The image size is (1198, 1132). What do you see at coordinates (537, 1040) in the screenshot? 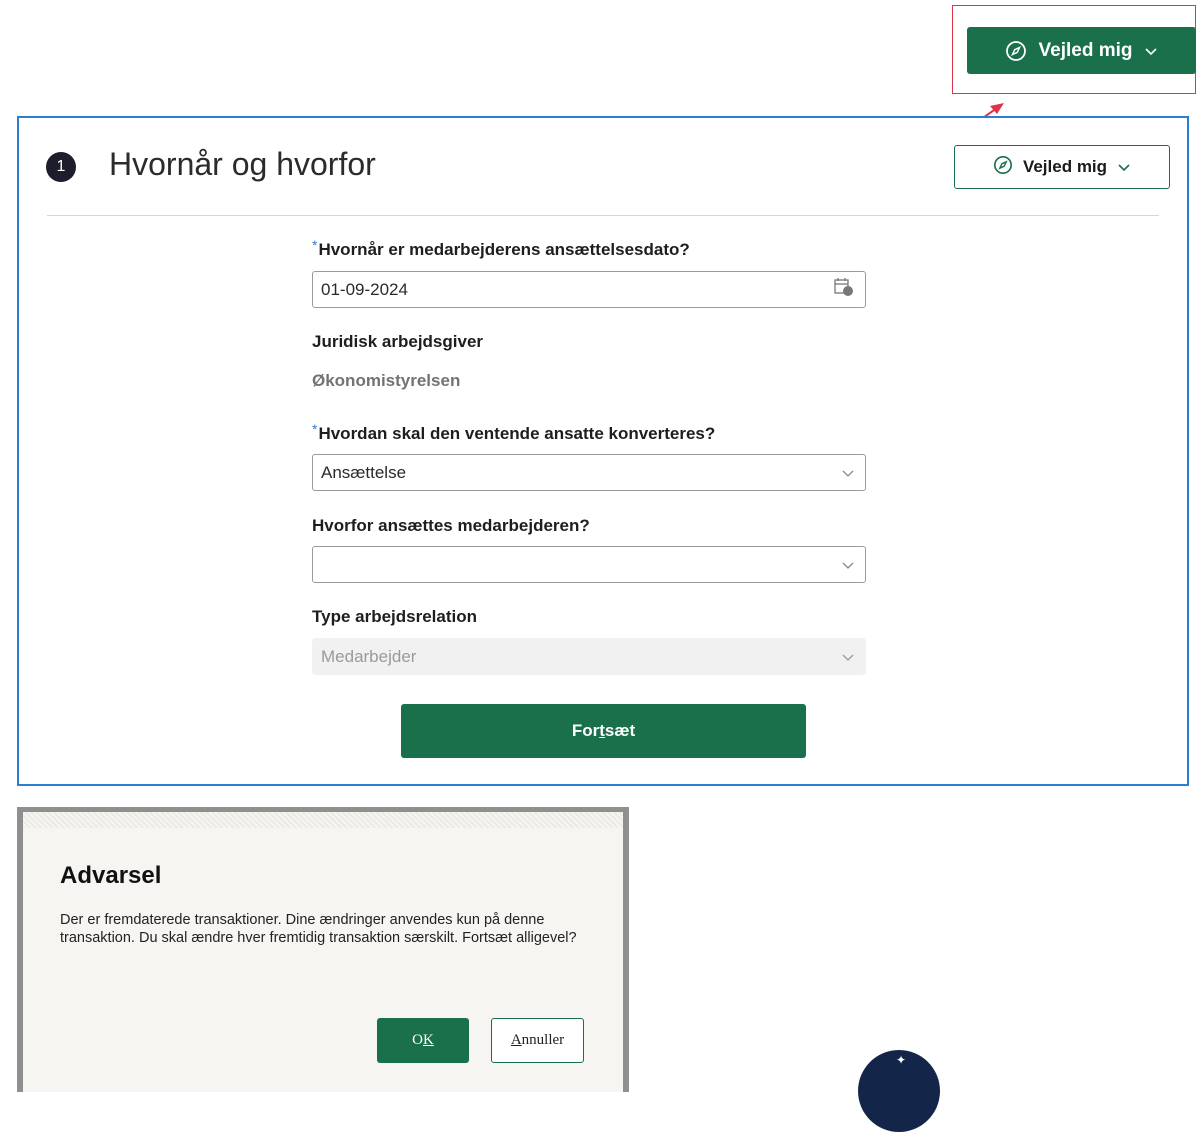
I see `cancel-button: Annuller` at bounding box center [537, 1040].